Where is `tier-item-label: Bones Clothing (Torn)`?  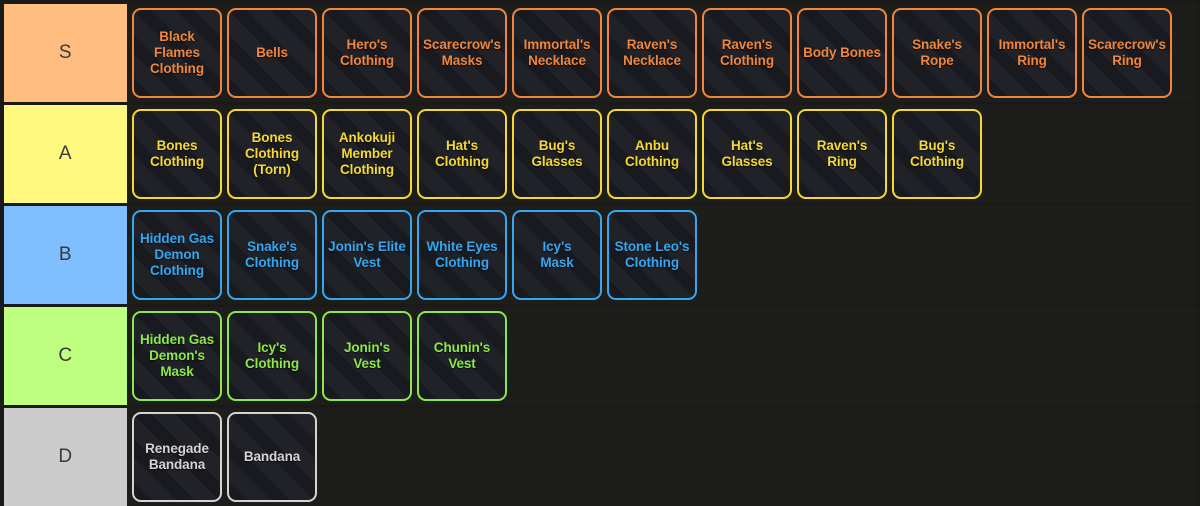 tier-item-label: Bones Clothing (Torn) is located at coordinates (272, 153).